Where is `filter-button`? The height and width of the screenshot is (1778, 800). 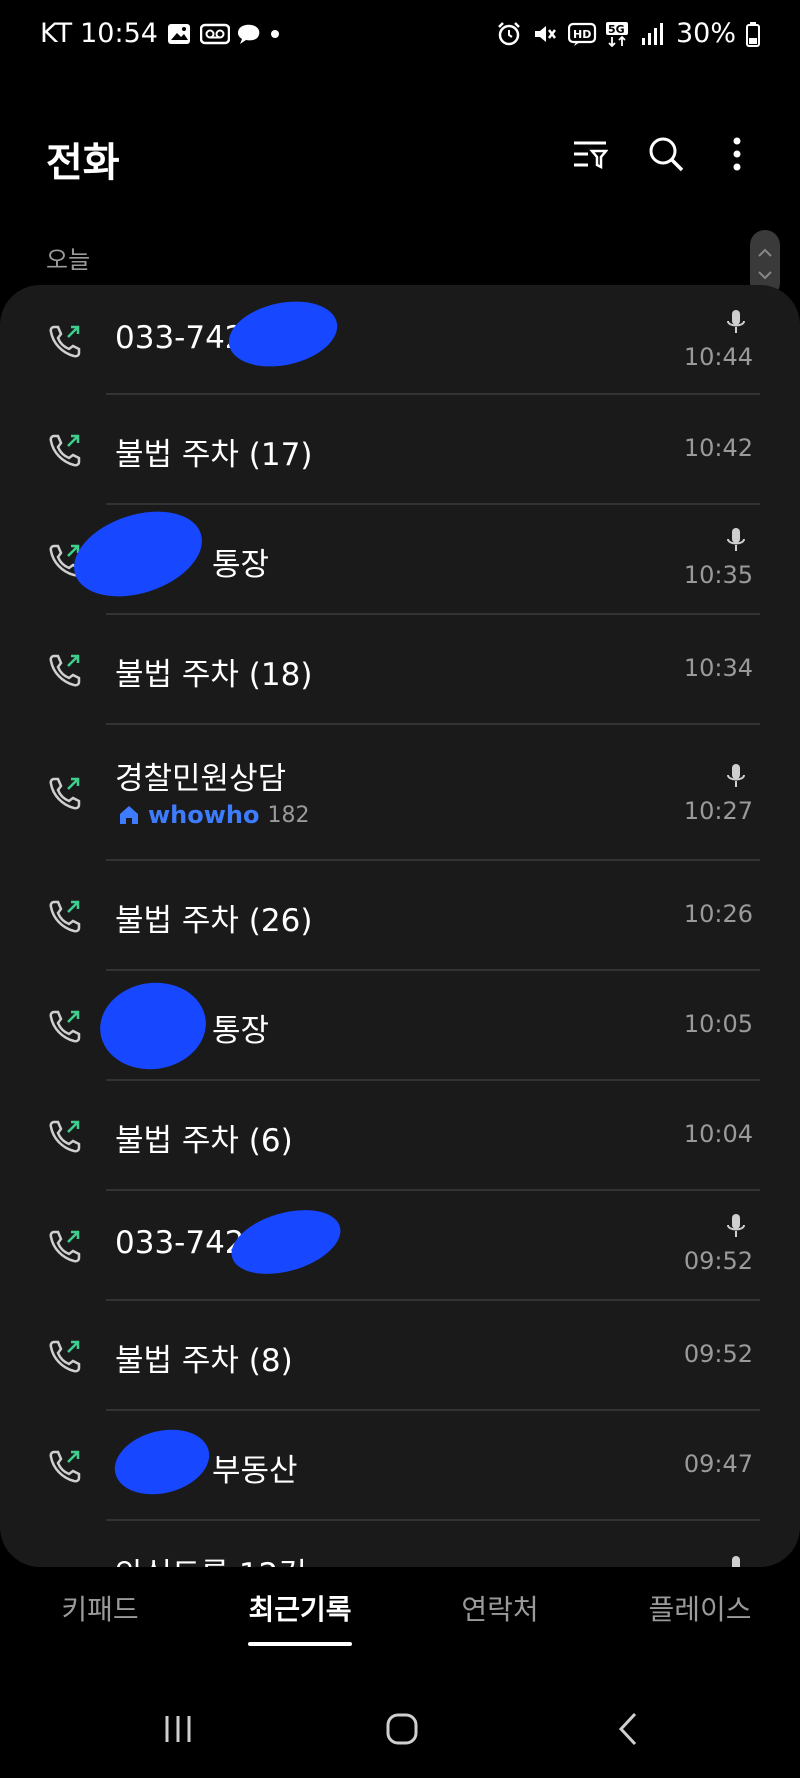
filter-button is located at coordinates (590, 154).